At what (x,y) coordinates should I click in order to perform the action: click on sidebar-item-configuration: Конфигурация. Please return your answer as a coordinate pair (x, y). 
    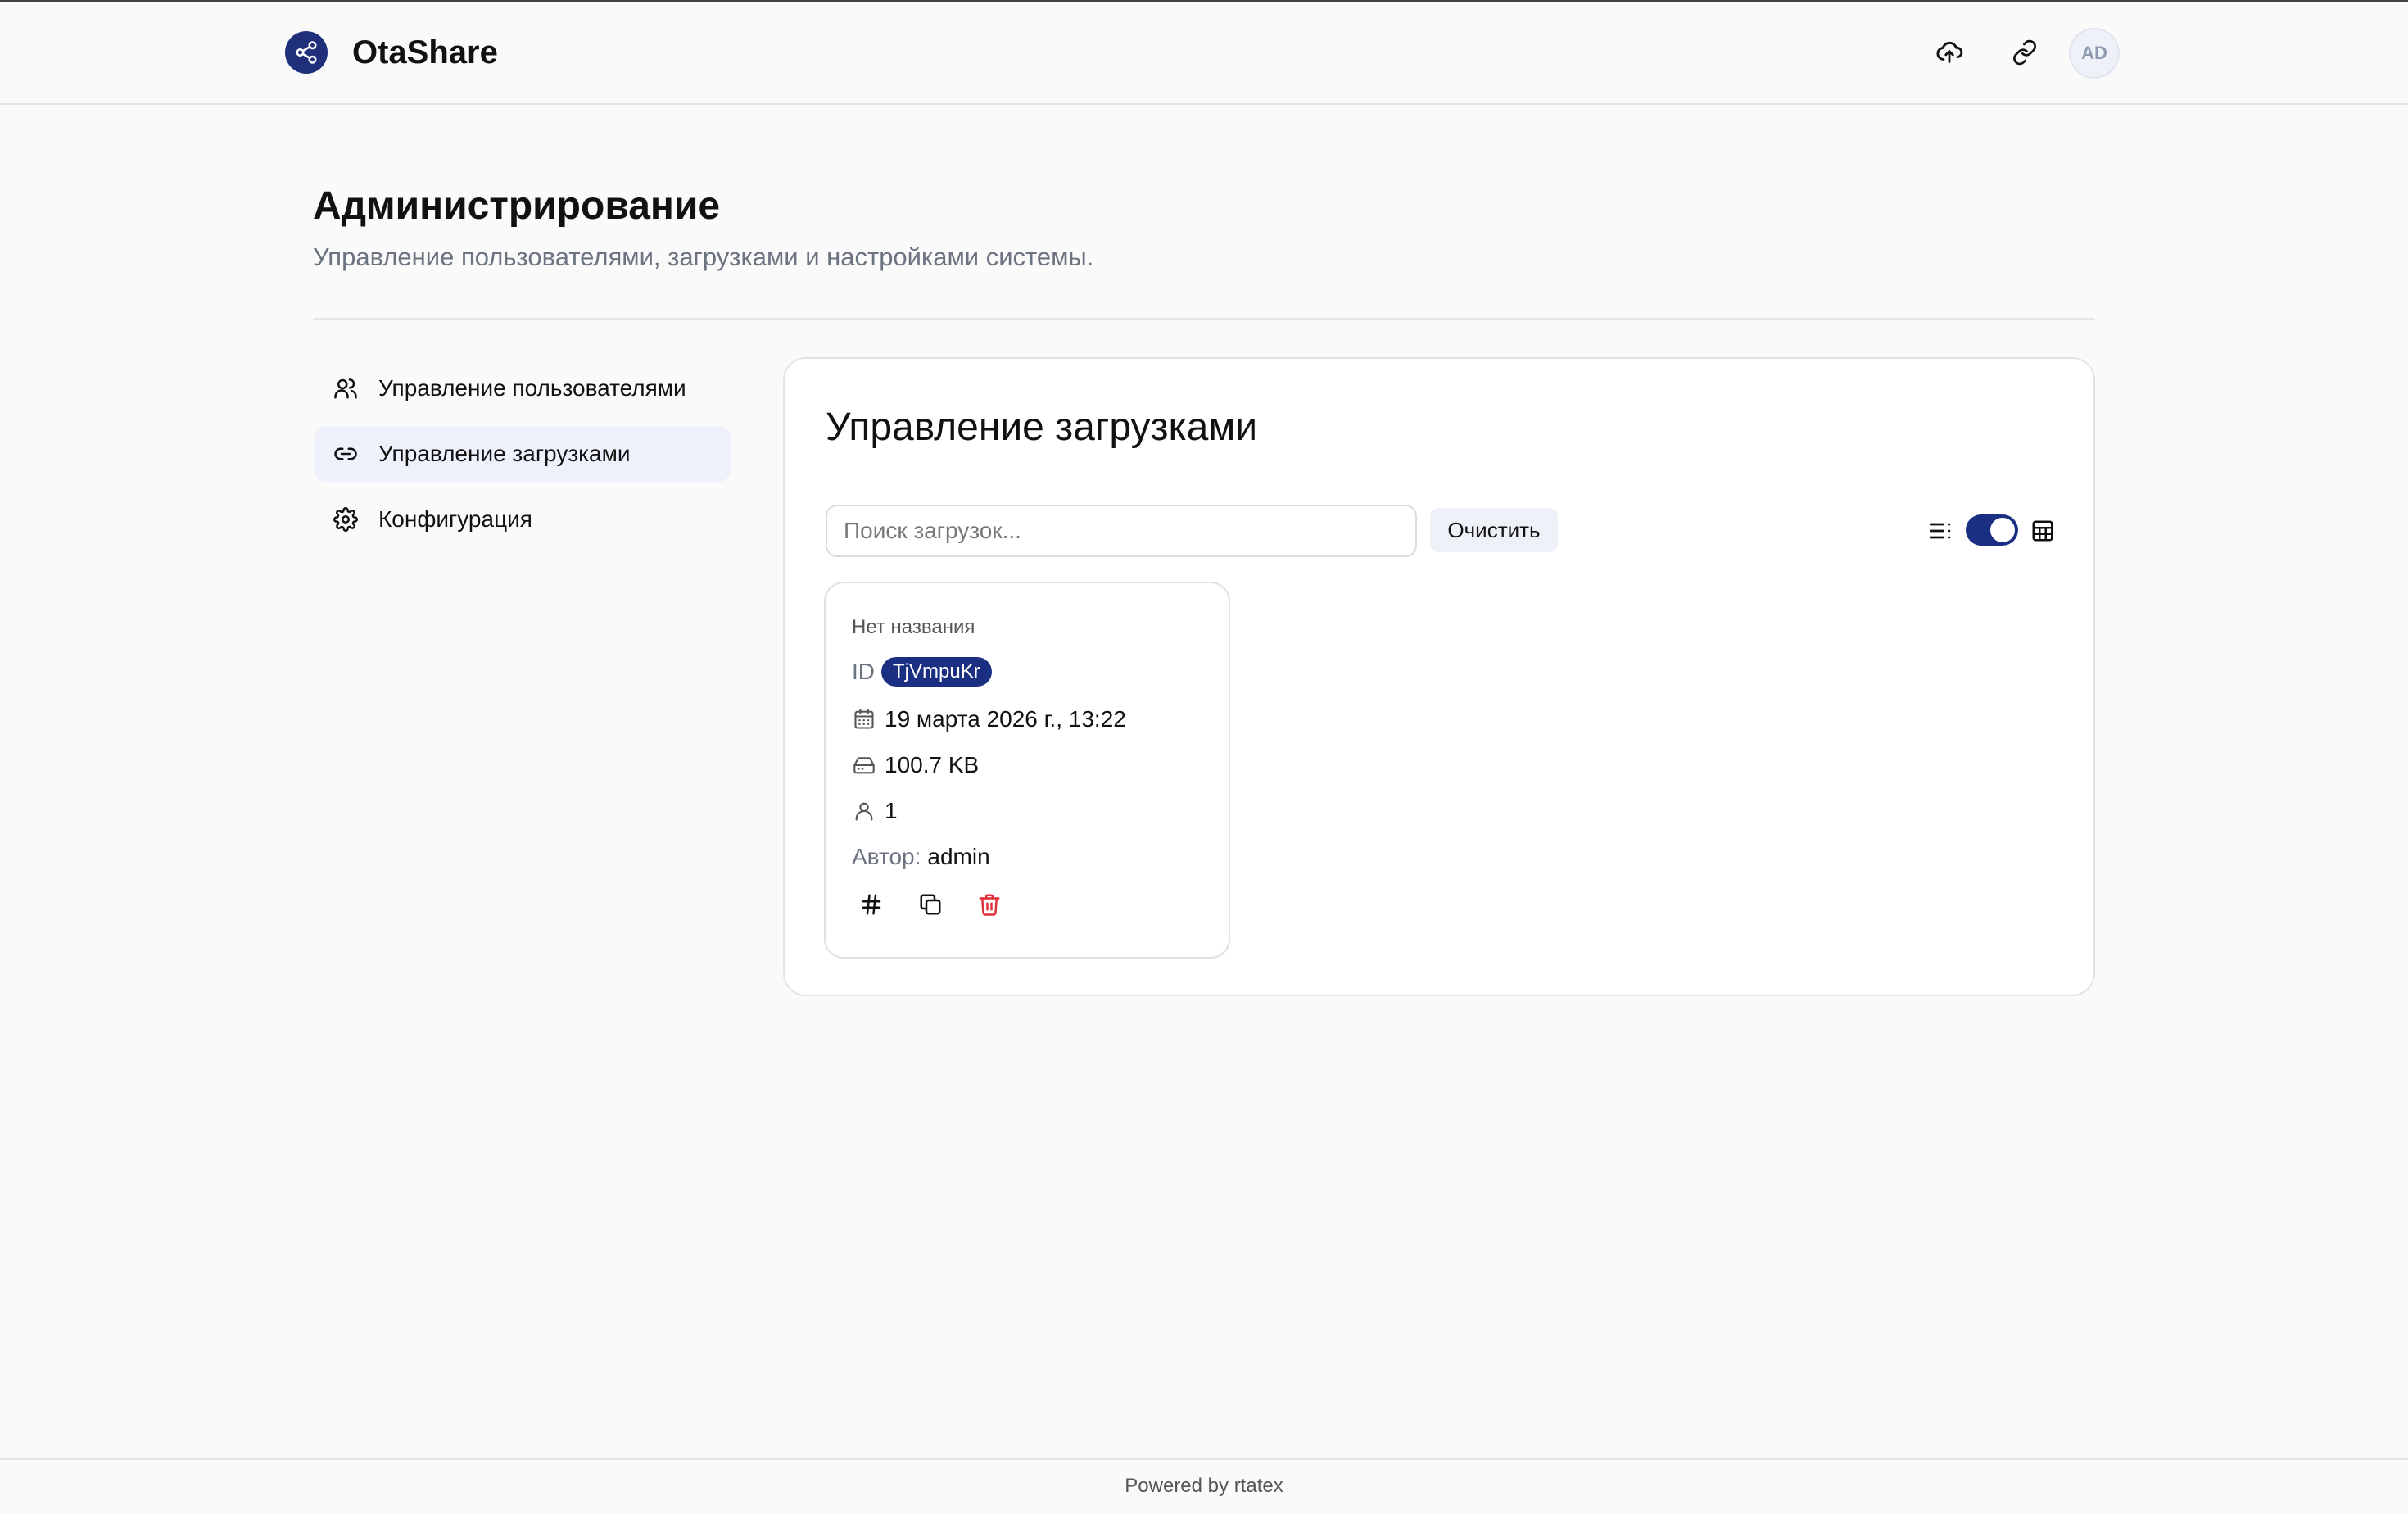
    Looking at the image, I should click on (523, 519).